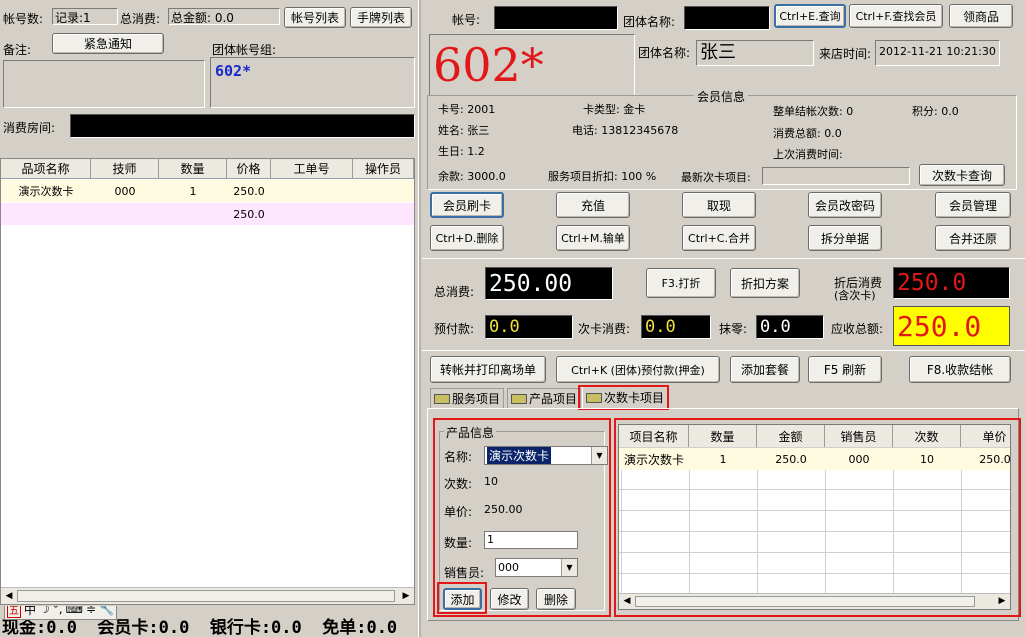 This screenshot has width=1025, height=637. Describe the element at coordinates (242, 126) in the screenshot. I see `room-field` at that location.